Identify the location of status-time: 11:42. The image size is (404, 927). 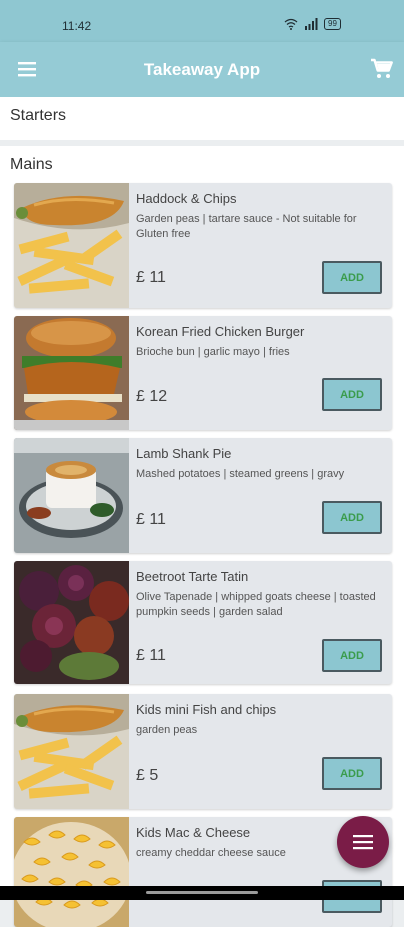
(77, 26).